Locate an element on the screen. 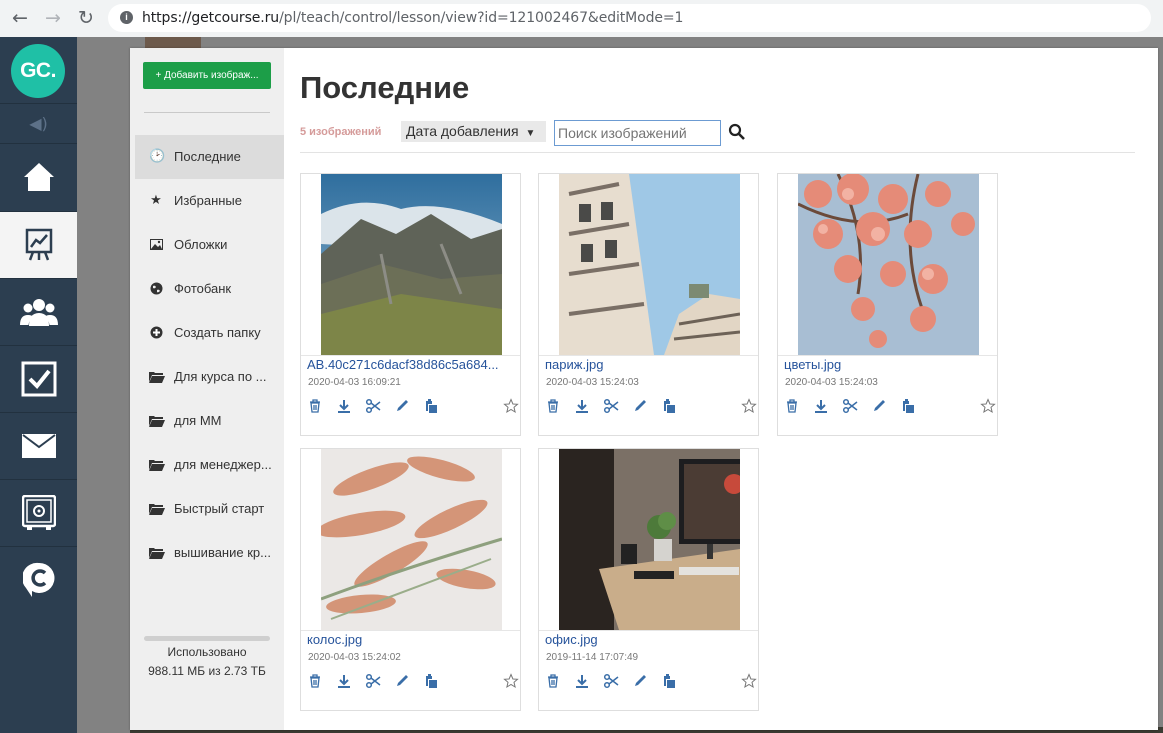  site-info-icon: i is located at coordinates (126, 17).